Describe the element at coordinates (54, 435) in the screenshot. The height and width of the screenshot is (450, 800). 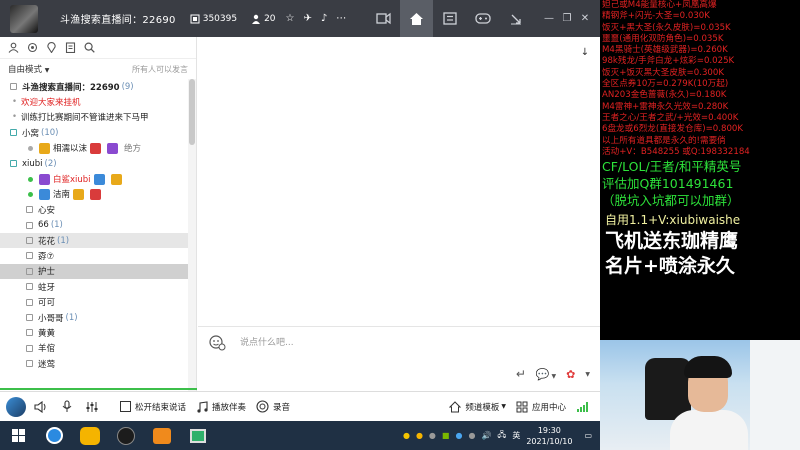
I see `browser-icon` at that location.